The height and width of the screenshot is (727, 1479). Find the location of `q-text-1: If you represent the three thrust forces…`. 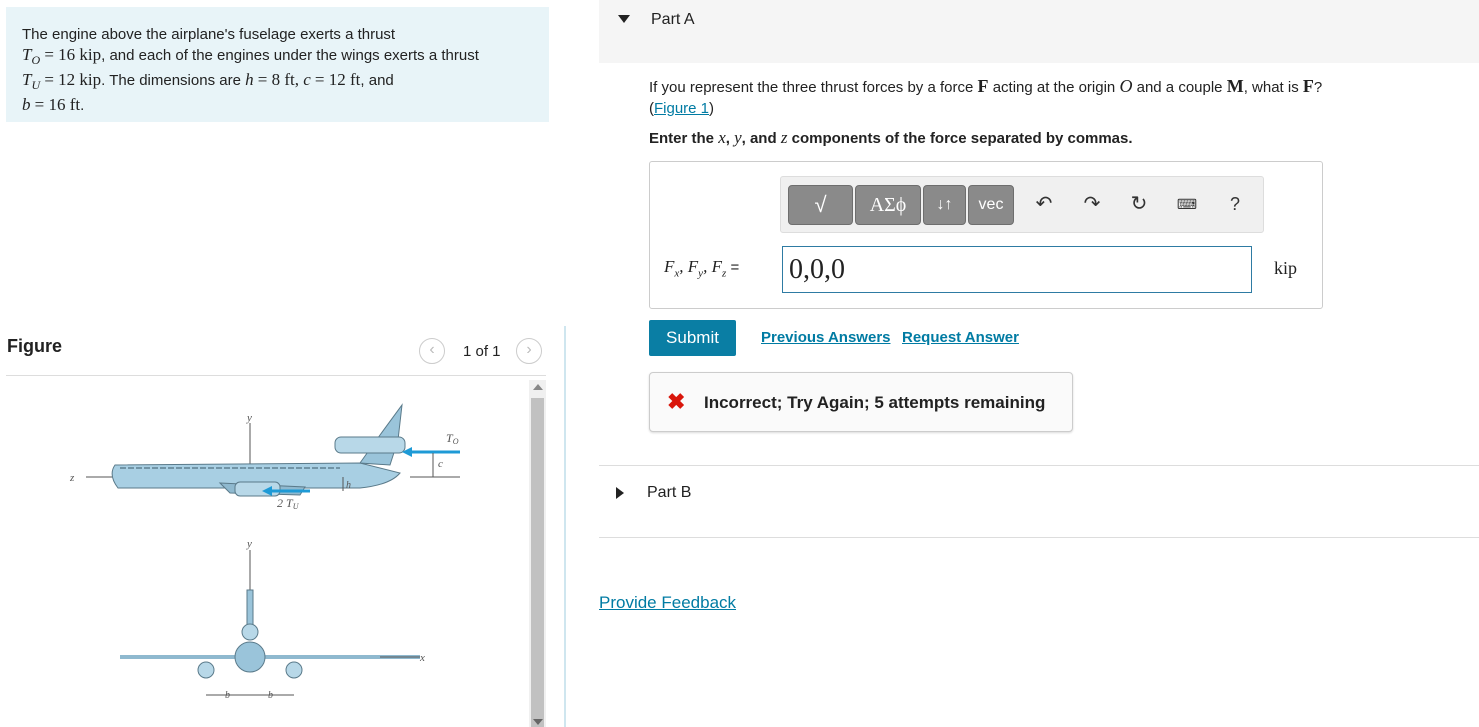

q-text-1: If you represent the three thrust forces… is located at coordinates (811, 87).